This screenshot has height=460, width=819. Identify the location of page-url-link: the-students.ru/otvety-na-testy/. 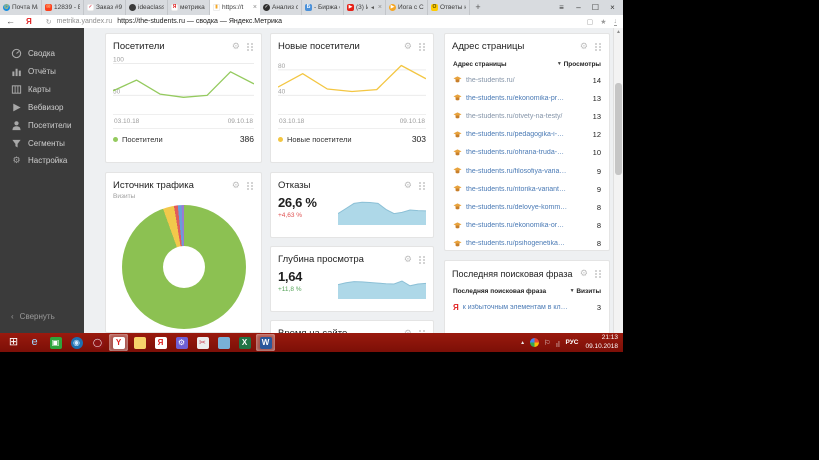
(525, 116).